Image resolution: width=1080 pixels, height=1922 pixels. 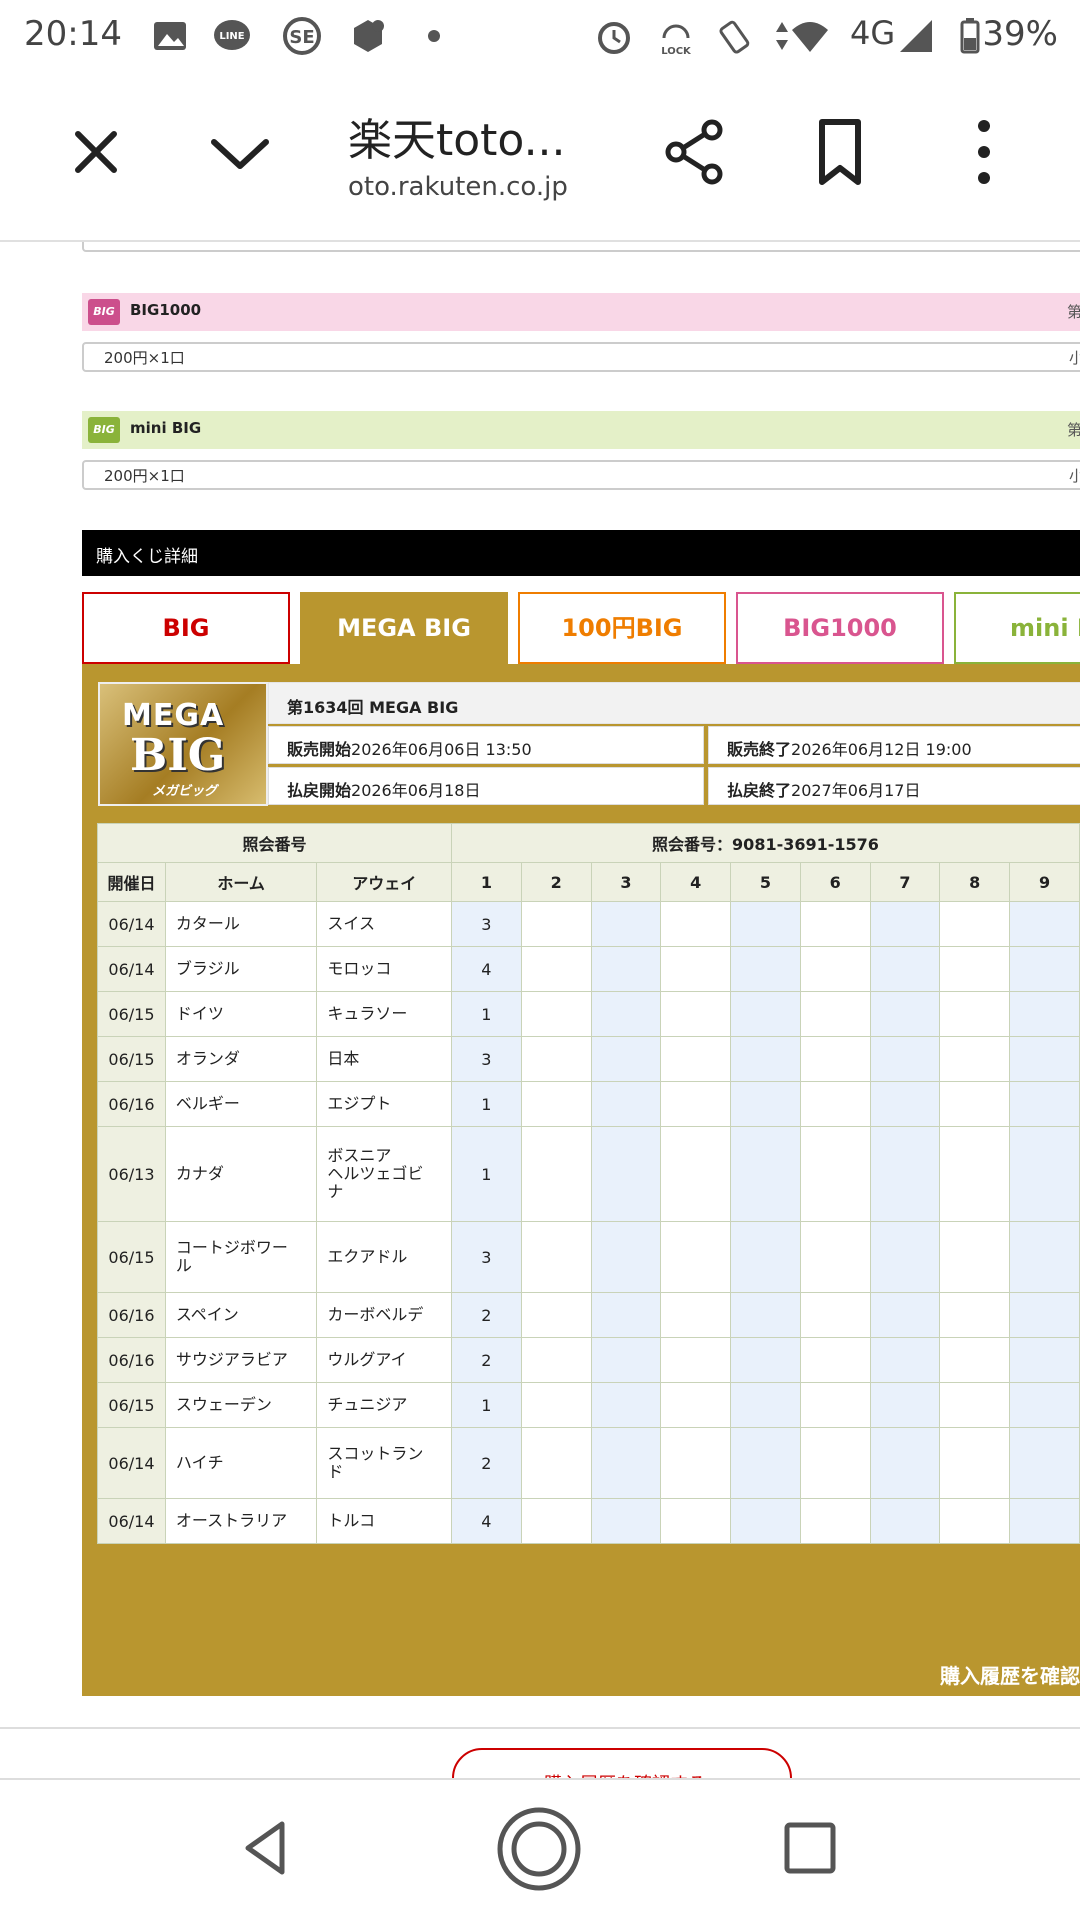 What do you see at coordinates (404, 628) in the screenshot?
I see `tab-mega-big: MEGA BIG` at bounding box center [404, 628].